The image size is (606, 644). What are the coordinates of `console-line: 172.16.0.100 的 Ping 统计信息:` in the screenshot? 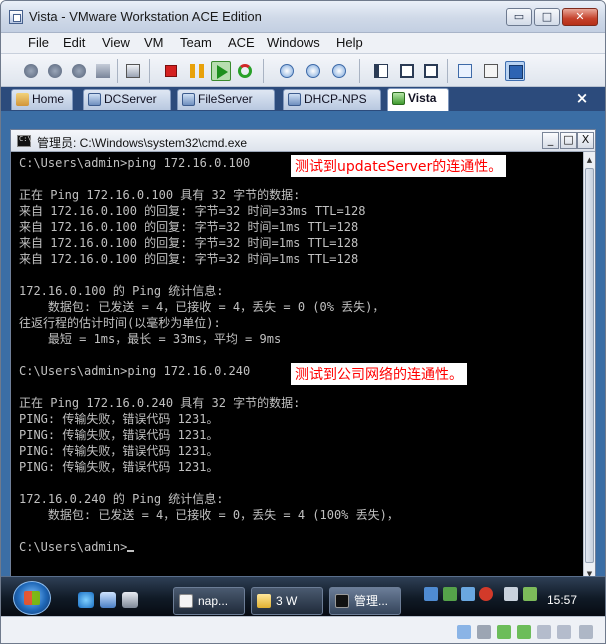 It's located at (121, 291).